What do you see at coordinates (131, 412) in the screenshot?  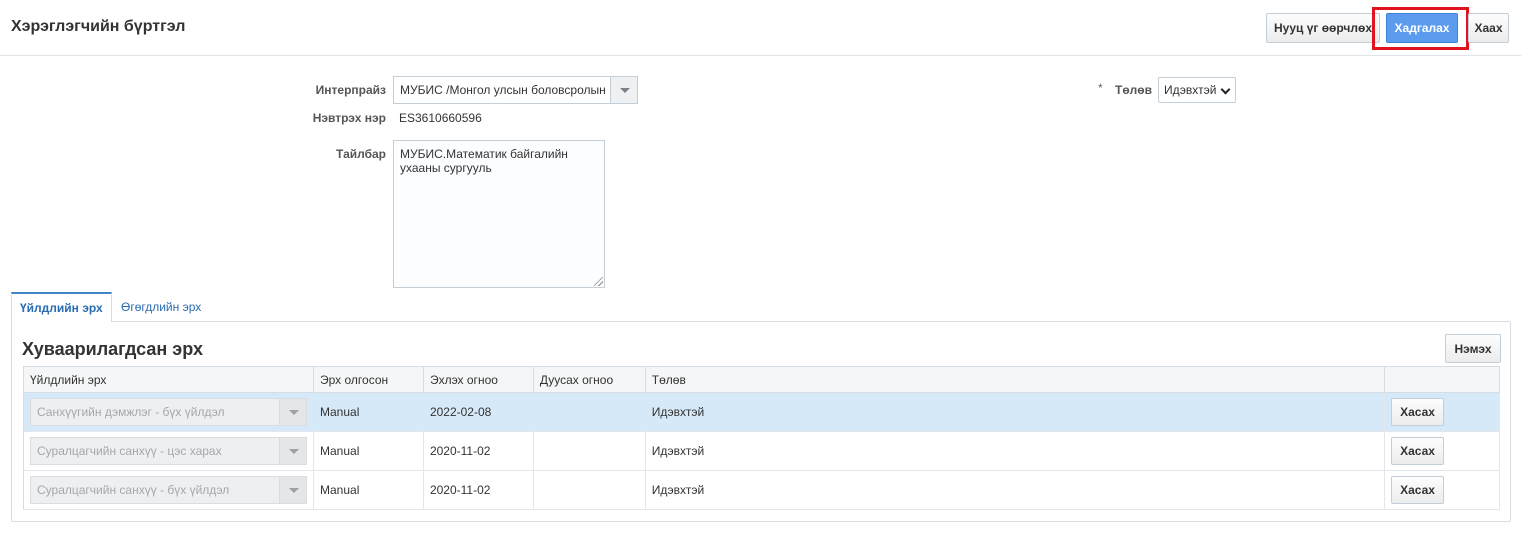 I see `permission-value: Санхүүгийн дэмжлэг - бүх үйлдэл` at bounding box center [131, 412].